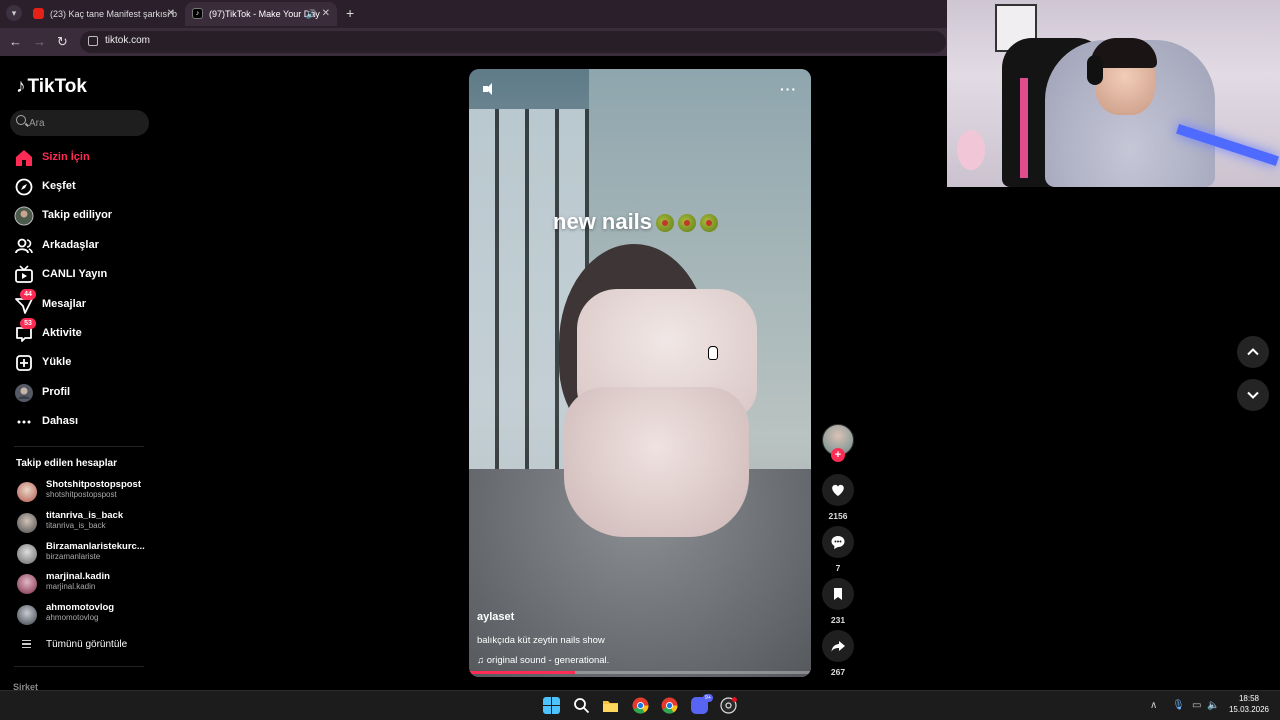 The image size is (1280, 720). I want to click on taskbar: 9+ ∧ 🎙 ▭ 🔈 18:58 15.03.2026, so click(640, 705).